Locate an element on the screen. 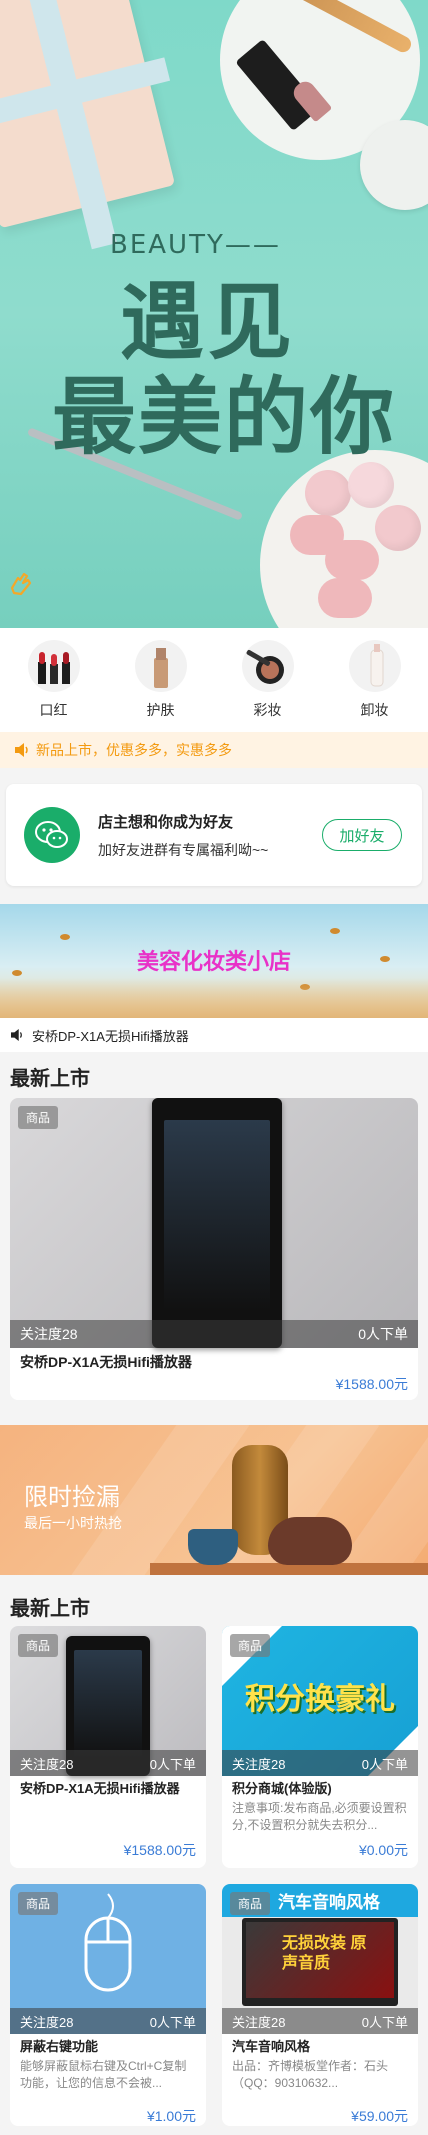 The height and width of the screenshot is (2135, 428). shop-banner-title: 美容化妆类小店 is located at coordinates (213, 961).